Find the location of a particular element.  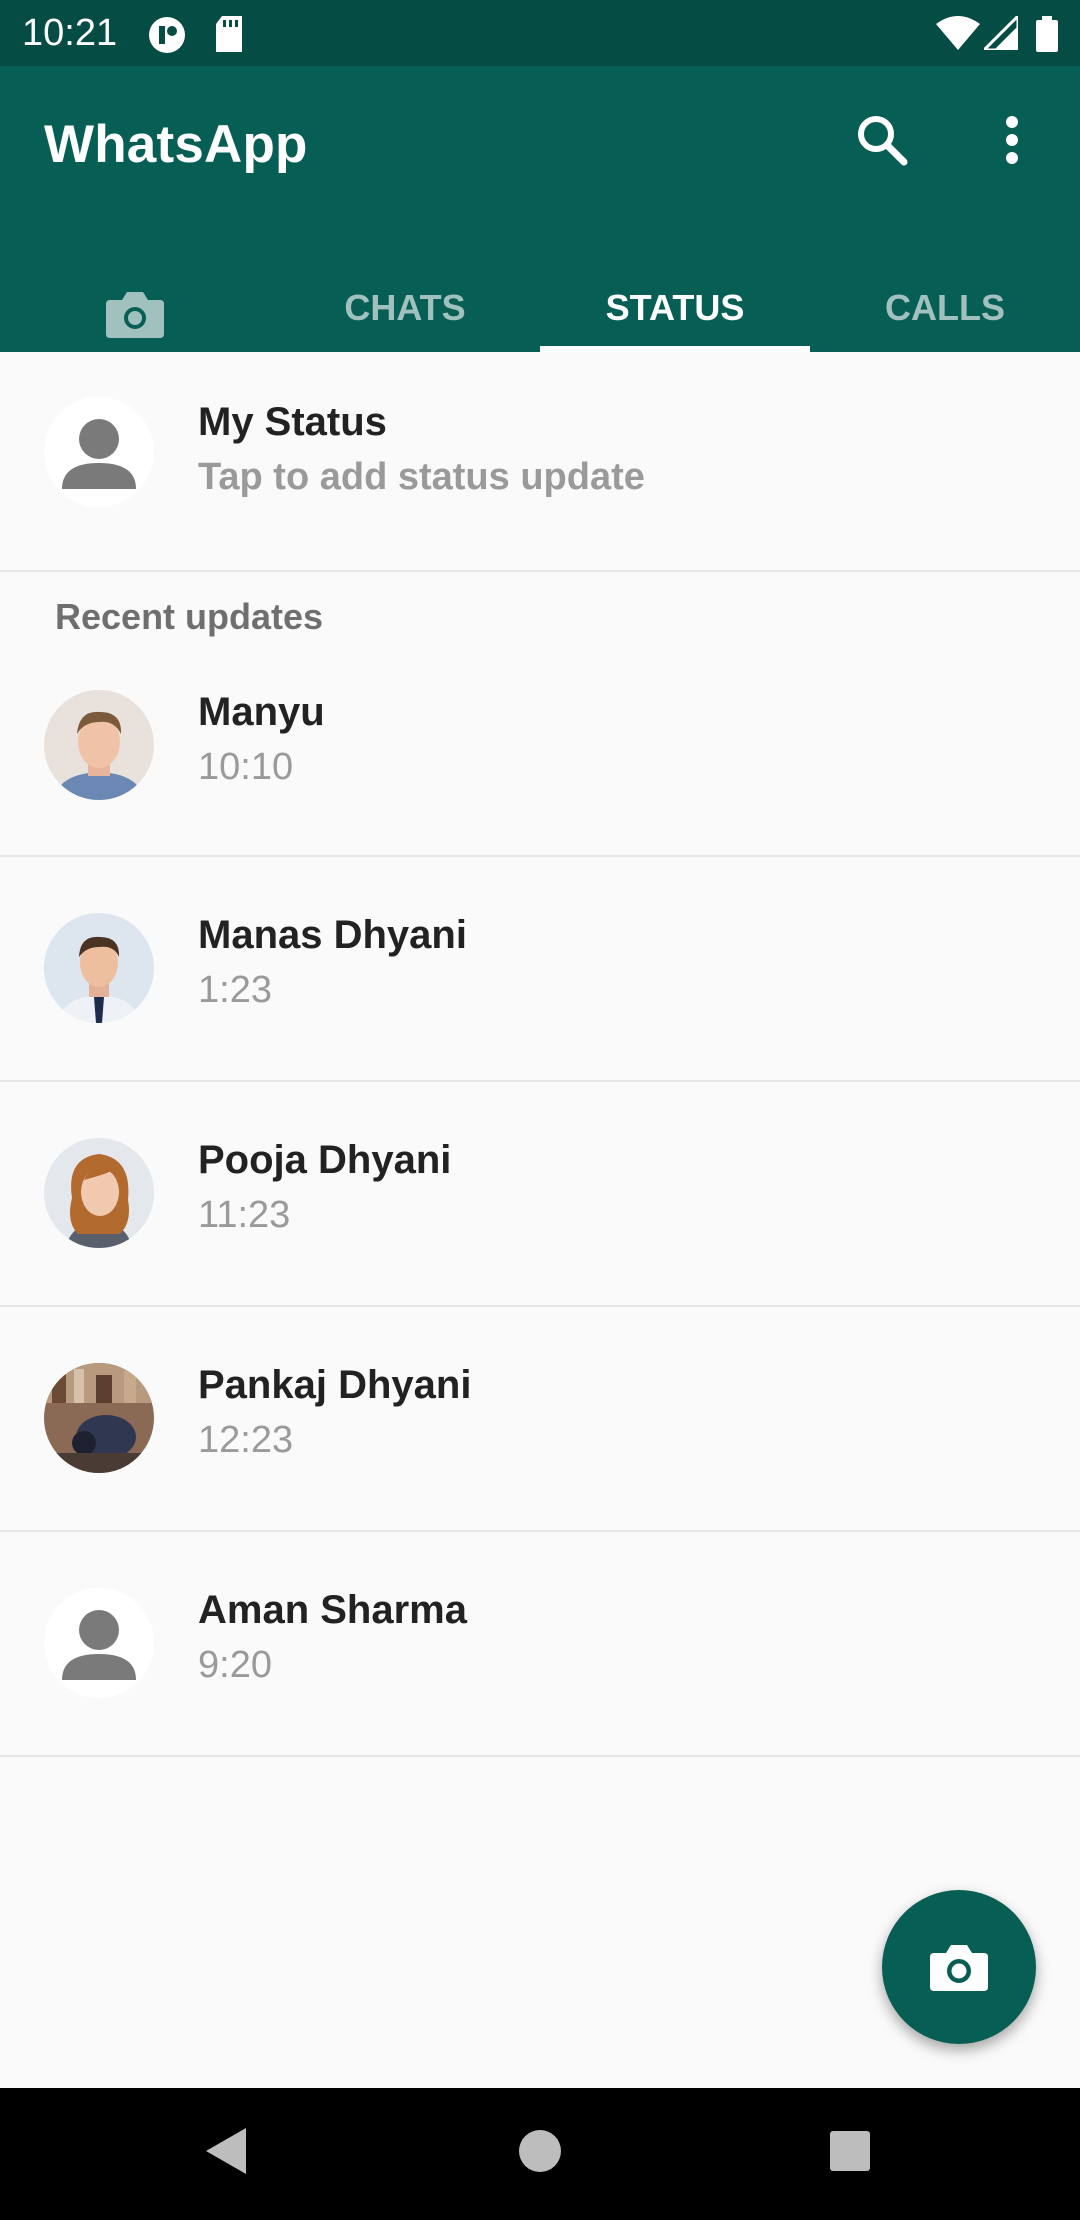

camera-fab-button is located at coordinates (959, 1967).